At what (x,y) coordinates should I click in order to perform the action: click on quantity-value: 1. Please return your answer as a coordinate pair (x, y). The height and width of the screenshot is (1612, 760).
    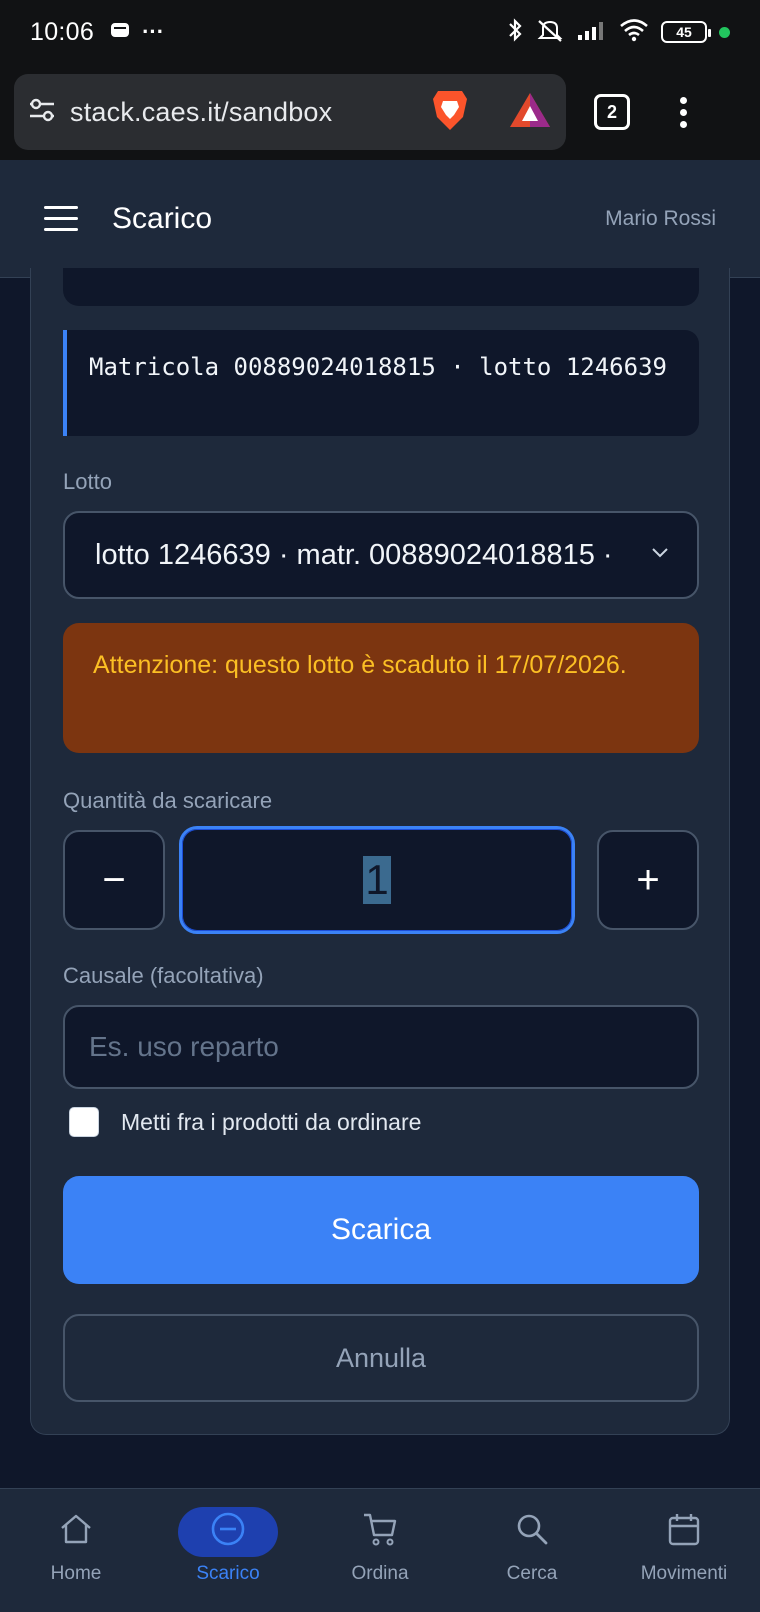
    Looking at the image, I should click on (377, 880).